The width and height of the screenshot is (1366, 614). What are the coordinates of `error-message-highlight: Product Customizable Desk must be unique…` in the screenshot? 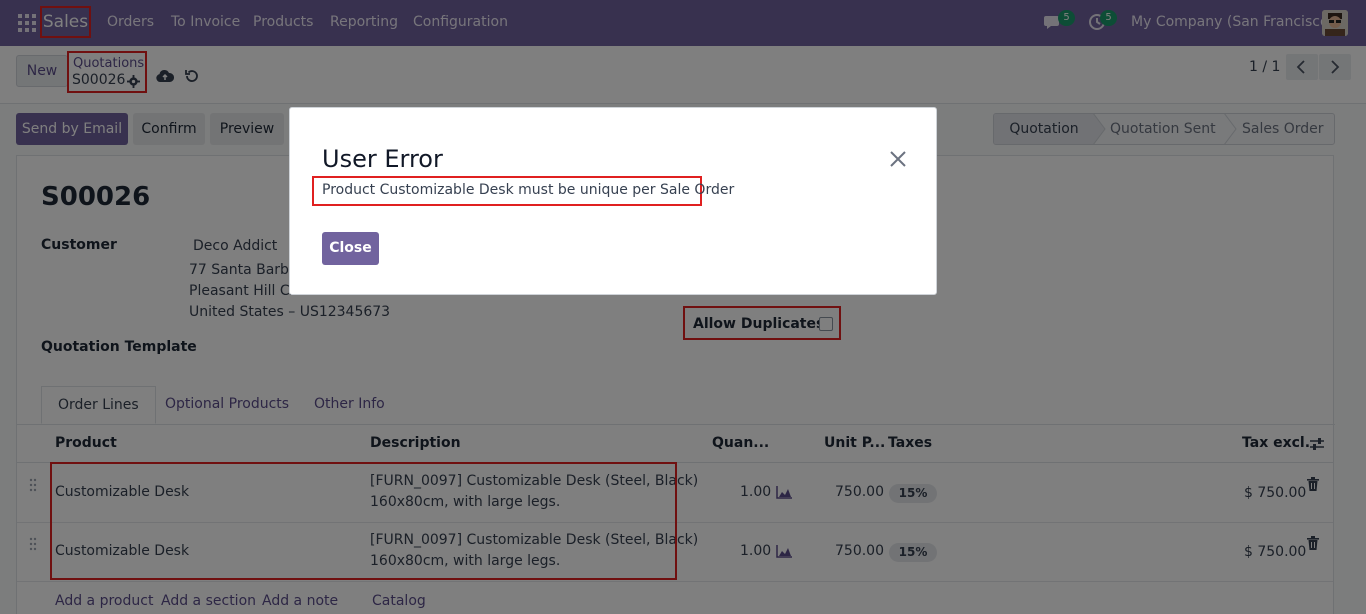 It's located at (523, 191).